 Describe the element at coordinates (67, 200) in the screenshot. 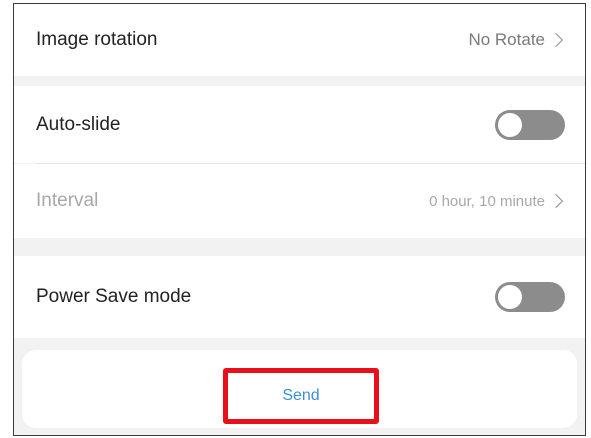

I see `interval-label: Interval` at that location.